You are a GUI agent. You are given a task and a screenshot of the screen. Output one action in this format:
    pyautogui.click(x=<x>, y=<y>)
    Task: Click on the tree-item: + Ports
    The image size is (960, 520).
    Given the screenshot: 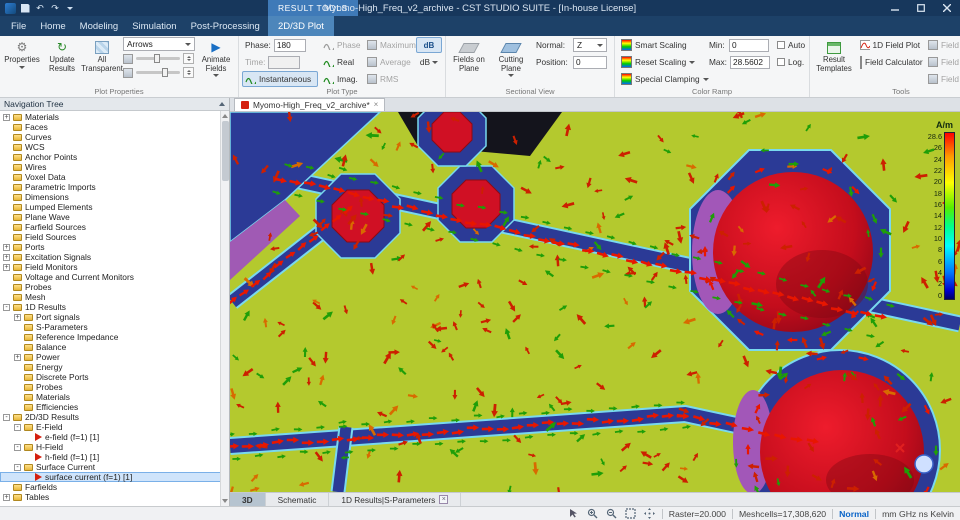 What is the action you would take?
    pyautogui.click(x=114, y=247)
    